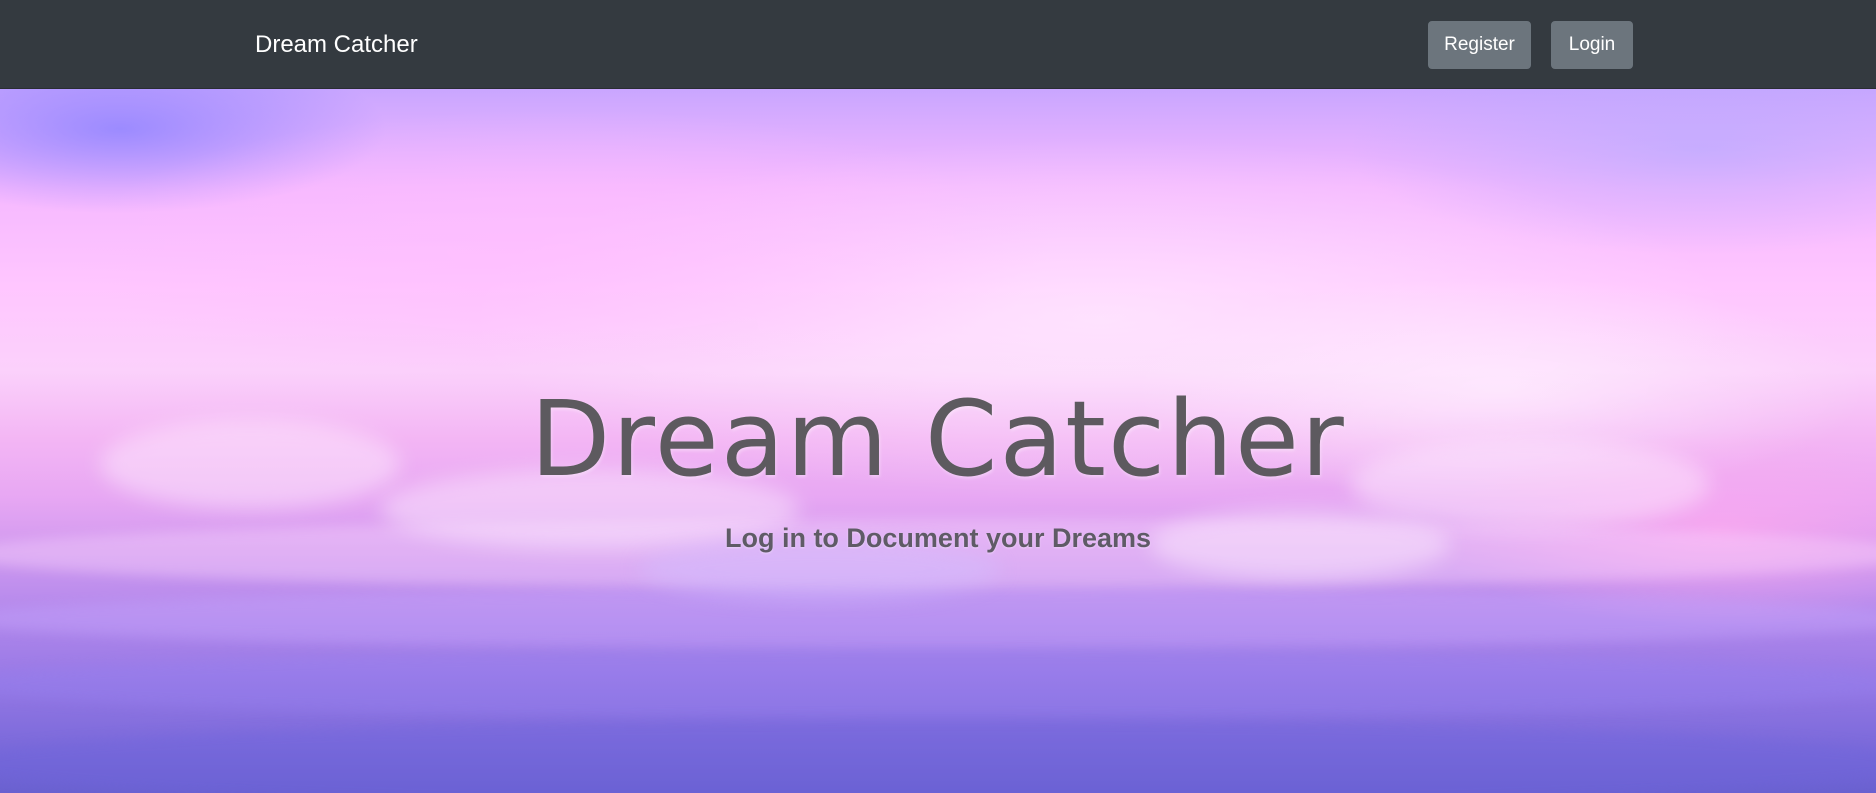 This screenshot has width=1876, height=793. Describe the element at coordinates (1479, 45) in the screenshot. I see `register-button: Register` at that location.